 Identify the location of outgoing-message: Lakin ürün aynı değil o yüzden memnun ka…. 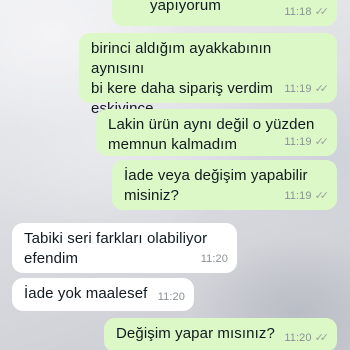
(216, 132).